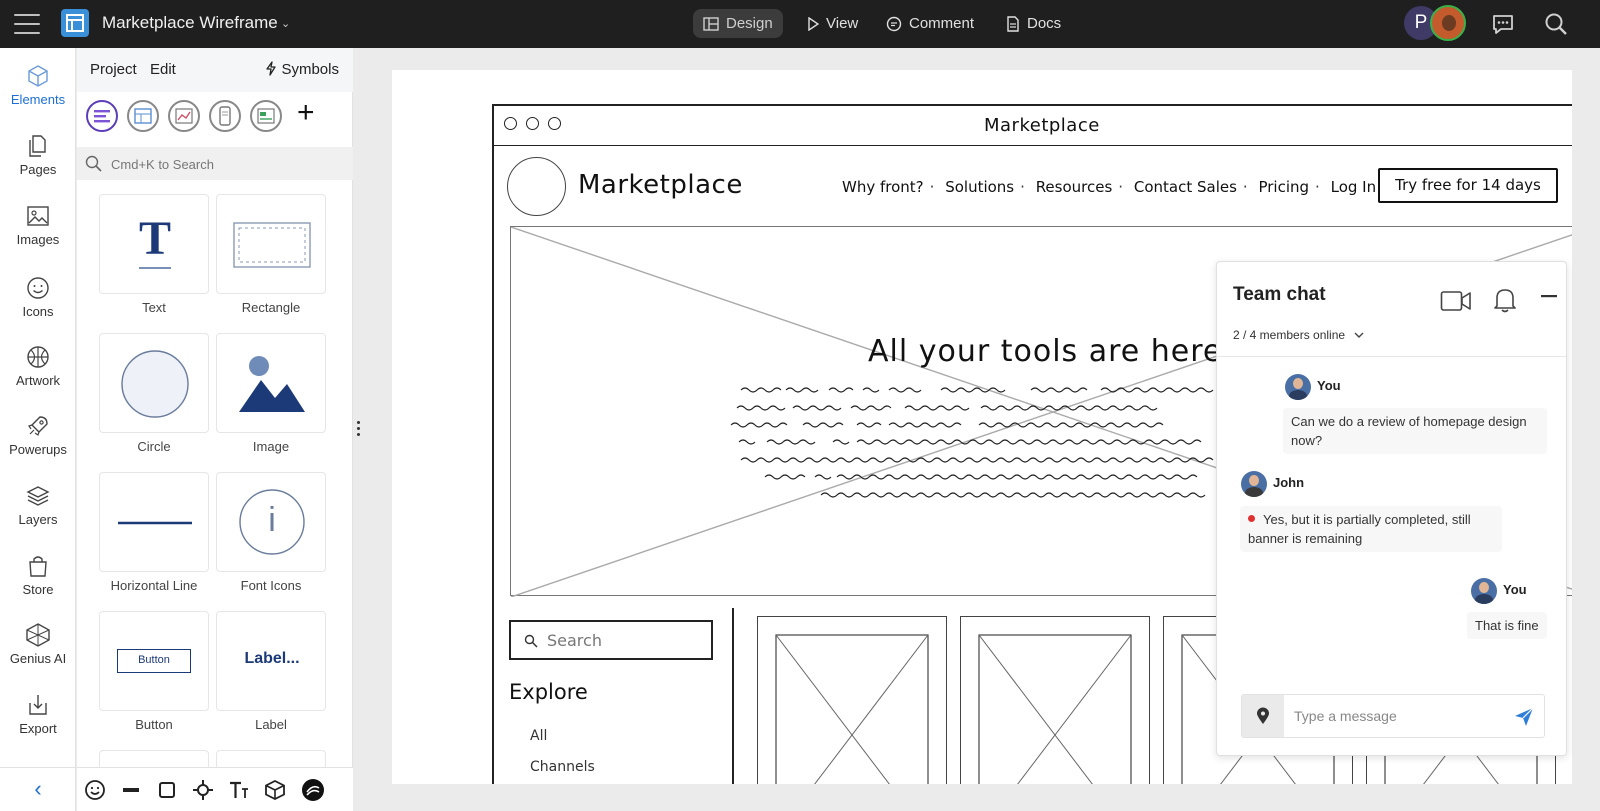 This screenshot has height=811, width=1600. Describe the element at coordinates (883, 187) in the screenshot. I see `wireframe-nav-why-front: Why front?` at that location.